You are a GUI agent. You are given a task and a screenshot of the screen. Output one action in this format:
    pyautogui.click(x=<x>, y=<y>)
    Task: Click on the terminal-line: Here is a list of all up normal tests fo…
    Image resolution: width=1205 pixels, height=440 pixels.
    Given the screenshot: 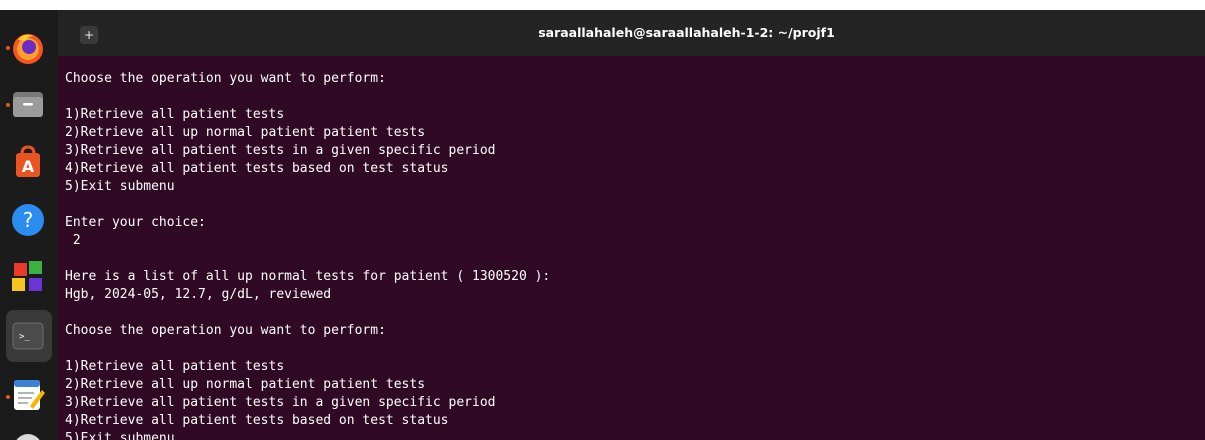 What is the action you would take?
    pyautogui.click(x=308, y=276)
    